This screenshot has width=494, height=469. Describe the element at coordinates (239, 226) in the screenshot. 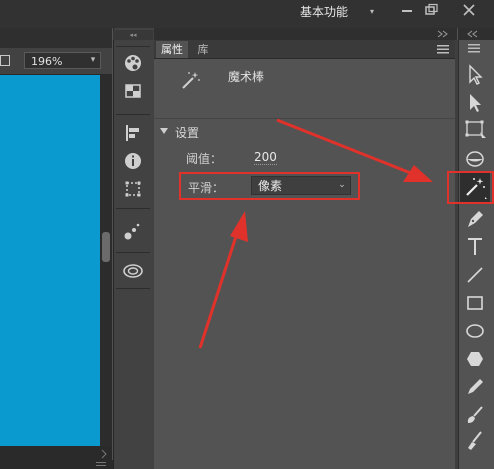

I see `arrow-head-up` at that location.